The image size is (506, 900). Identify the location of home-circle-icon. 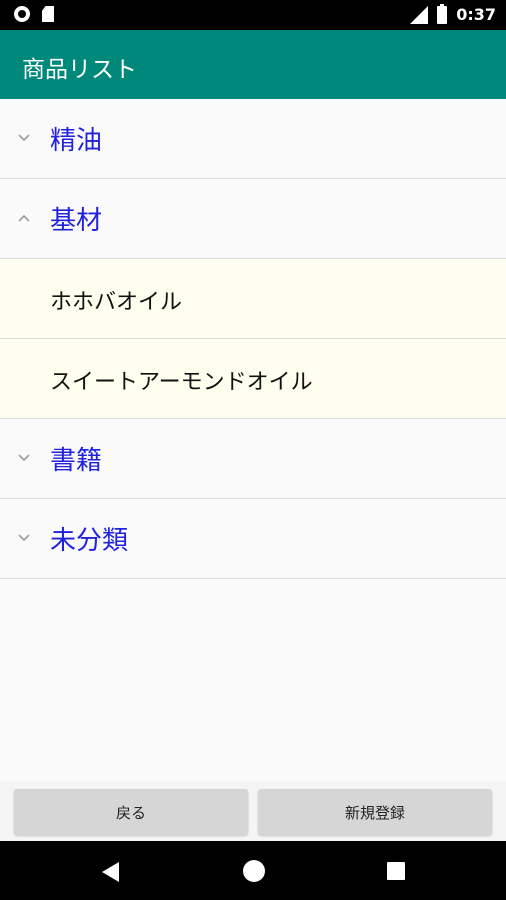
(254, 871).